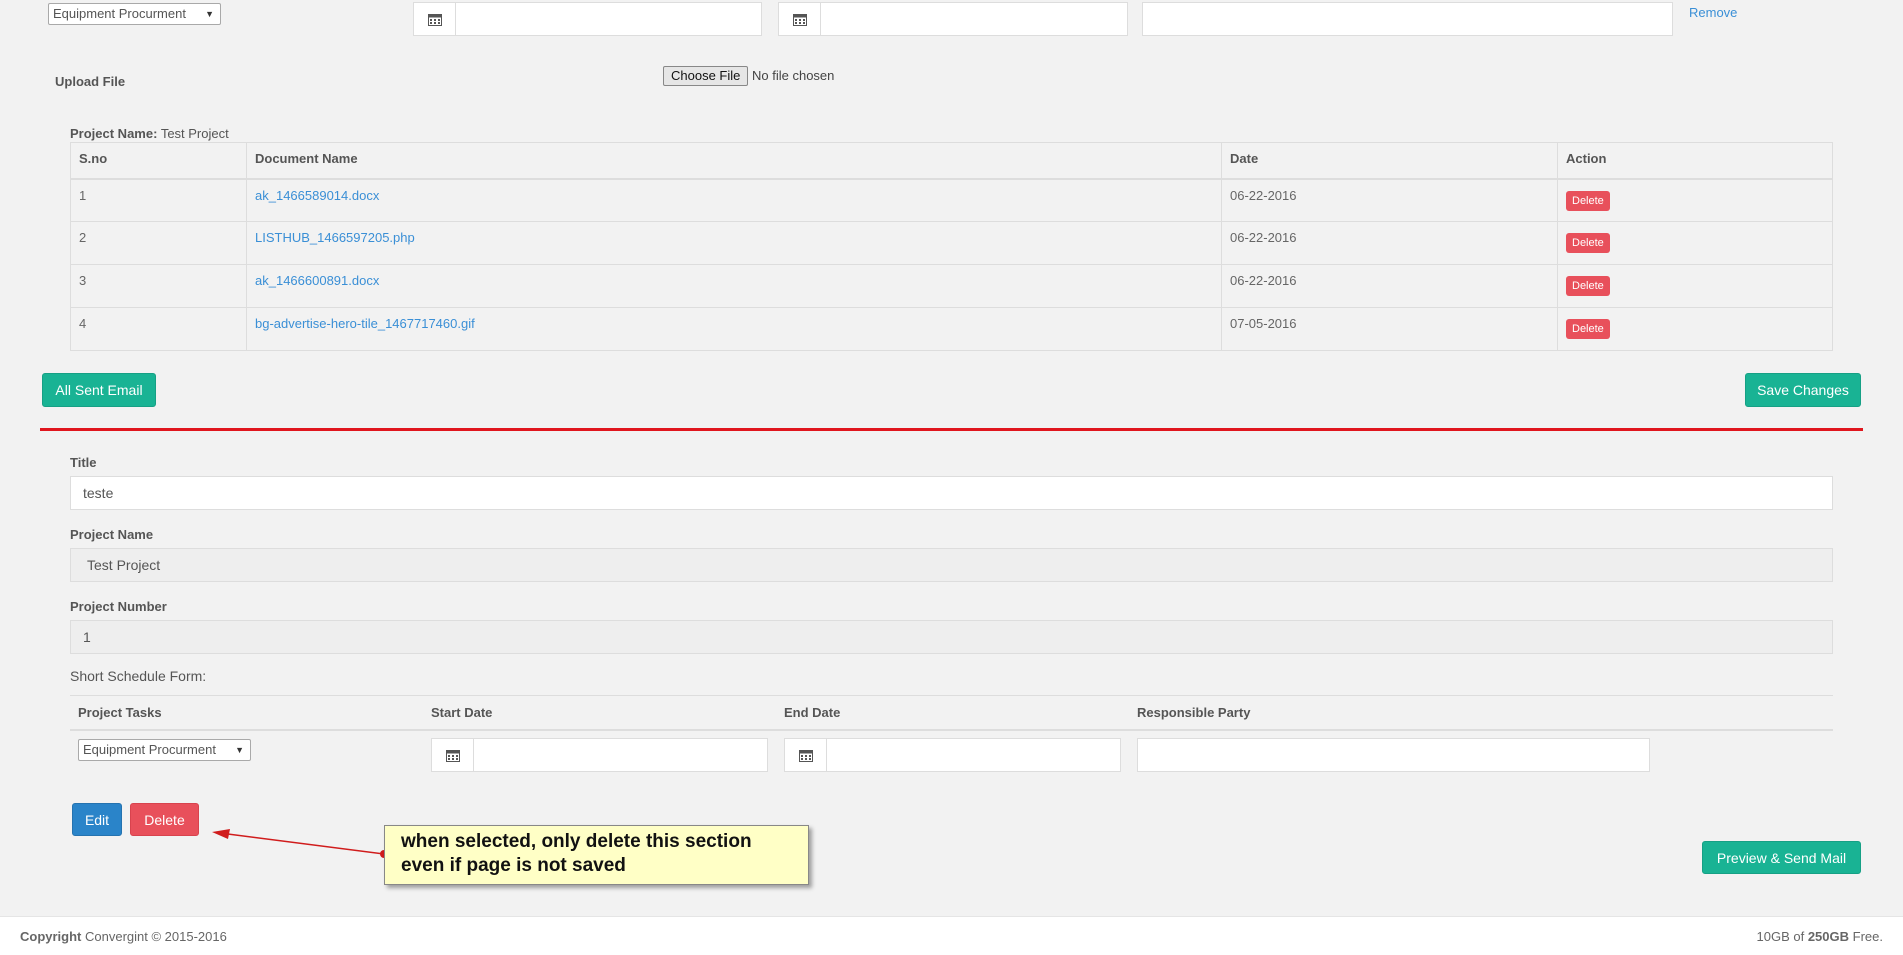 The height and width of the screenshot is (955, 1903). What do you see at coordinates (365, 323) in the screenshot?
I see `document-link: bg-advertise-hero-tile_1467717460.gif` at bounding box center [365, 323].